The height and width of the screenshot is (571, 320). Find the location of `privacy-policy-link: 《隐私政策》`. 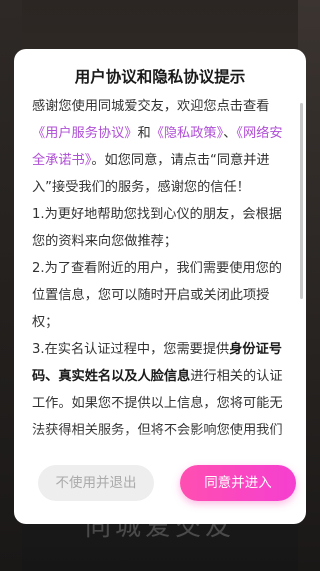

privacy-policy-link: 《隐私政策》 is located at coordinates (187, 133).